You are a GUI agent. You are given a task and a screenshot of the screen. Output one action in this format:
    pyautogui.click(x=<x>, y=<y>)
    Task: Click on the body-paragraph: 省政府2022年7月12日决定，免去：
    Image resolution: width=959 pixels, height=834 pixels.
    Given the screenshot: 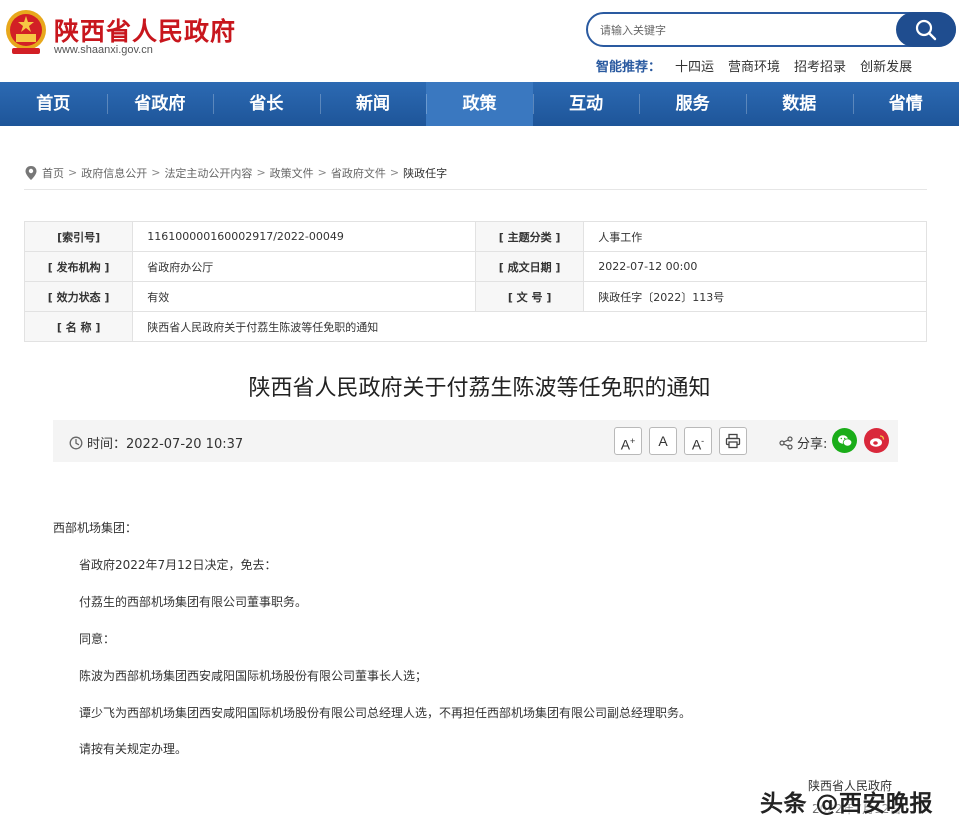 What is the action you would take?
    pyautogui.click(x=178, y=565)
    